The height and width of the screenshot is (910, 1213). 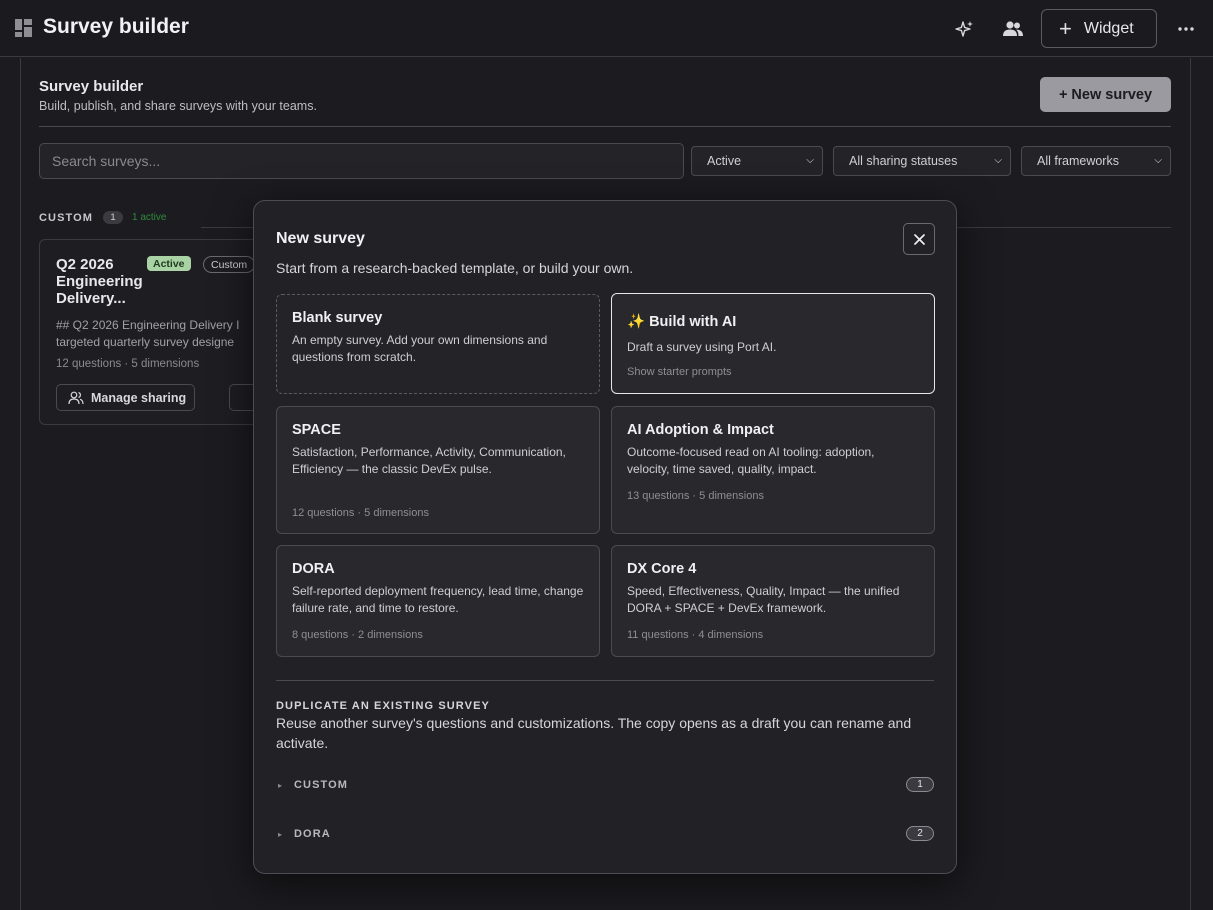 I want to click on close-icon, so click(x=919, y=239).